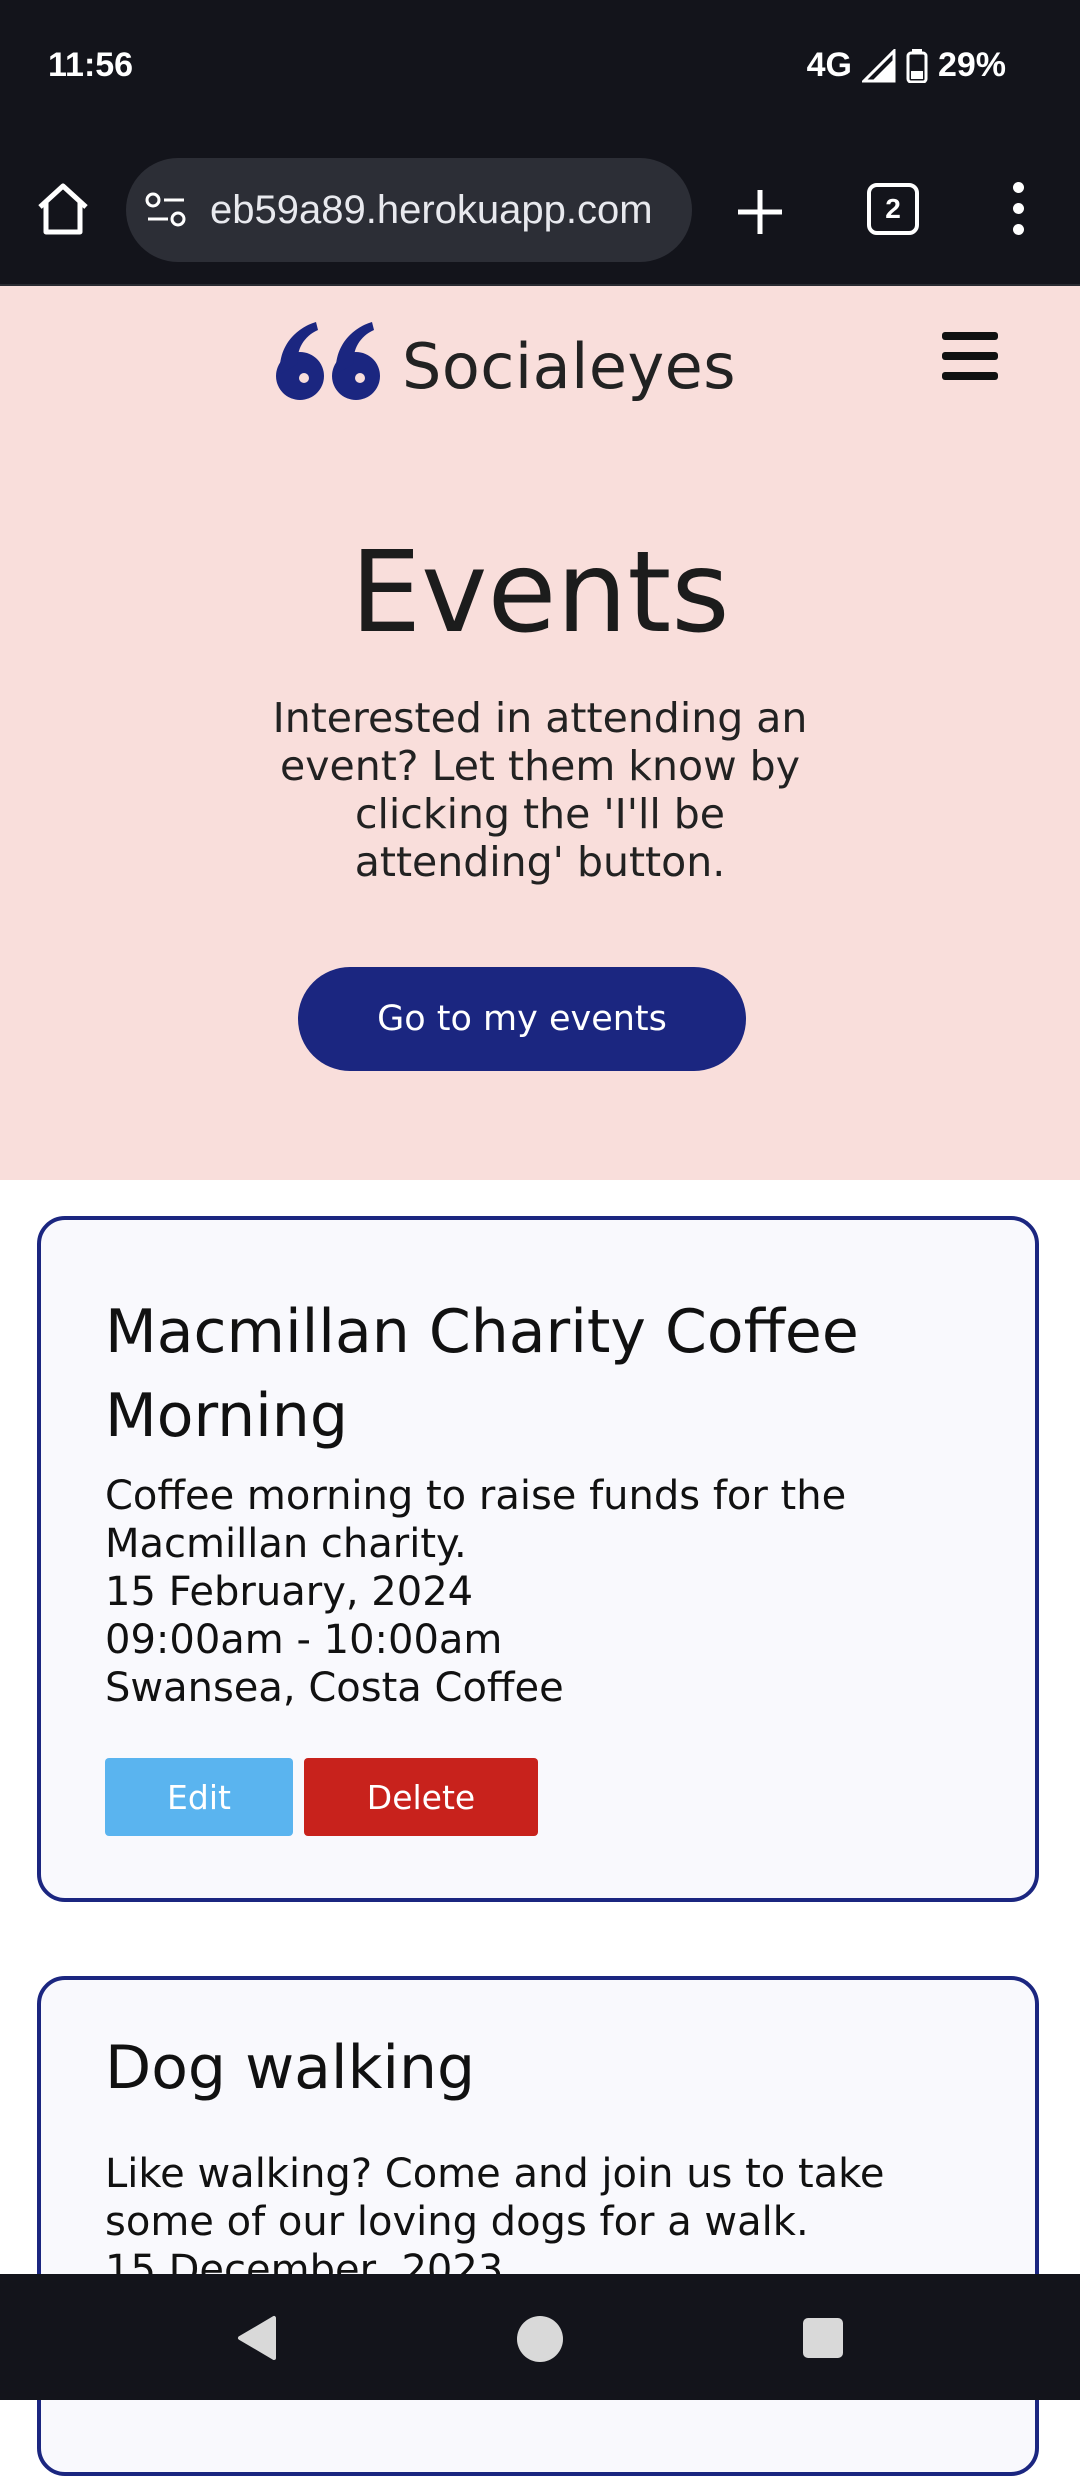 This screenshot has height=2476, width=1080. I want to click on browser-toolbar: eb59a89.herokuapp.com 2, so click(540, 213).